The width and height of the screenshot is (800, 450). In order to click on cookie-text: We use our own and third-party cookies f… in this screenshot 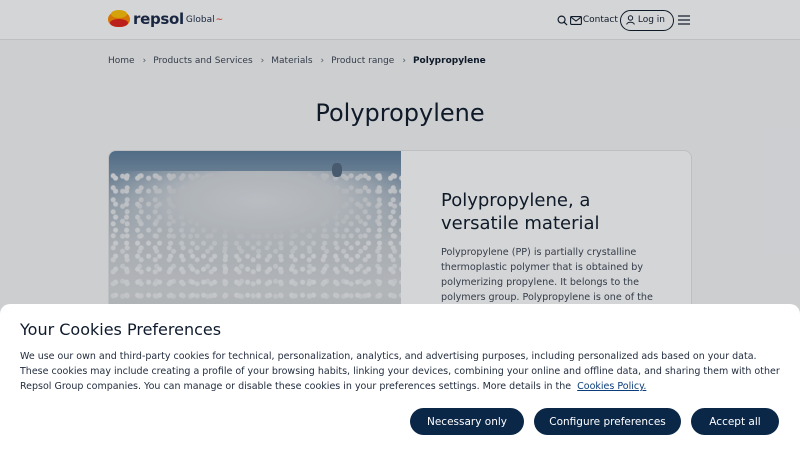, I will do `click(402, 371)`.